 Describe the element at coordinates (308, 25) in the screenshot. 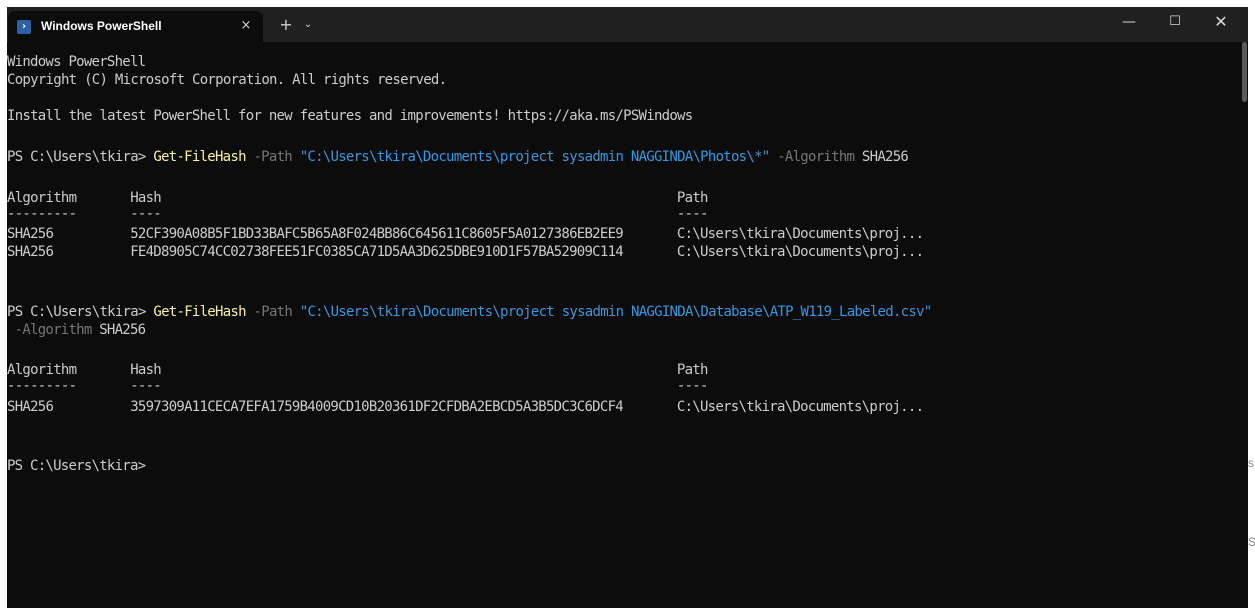

I see `chevron-down-icon: ⌄` at that location.